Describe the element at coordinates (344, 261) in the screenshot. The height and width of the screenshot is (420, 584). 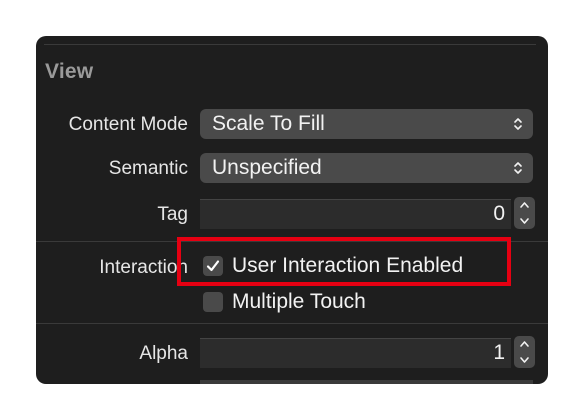
I see `highlight-box` at that location.